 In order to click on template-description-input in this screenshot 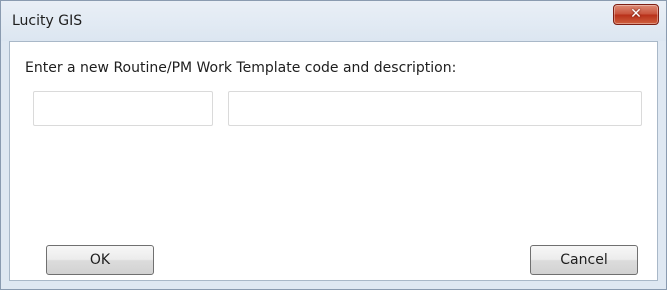, I will do `click(435, 108)`.